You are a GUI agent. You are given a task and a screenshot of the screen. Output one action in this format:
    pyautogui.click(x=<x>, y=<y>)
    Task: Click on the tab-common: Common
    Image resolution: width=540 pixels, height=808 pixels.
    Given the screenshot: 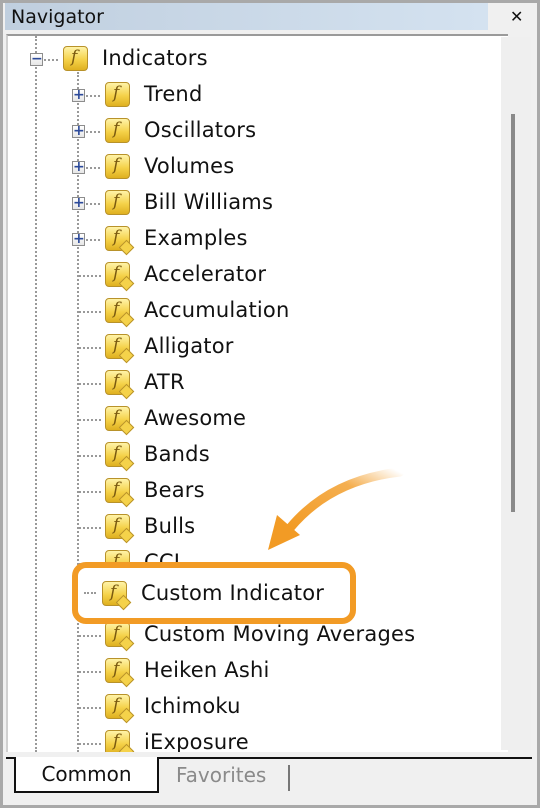 What is the action you would take?
    pyautogui.click(x=86, y=775)
    